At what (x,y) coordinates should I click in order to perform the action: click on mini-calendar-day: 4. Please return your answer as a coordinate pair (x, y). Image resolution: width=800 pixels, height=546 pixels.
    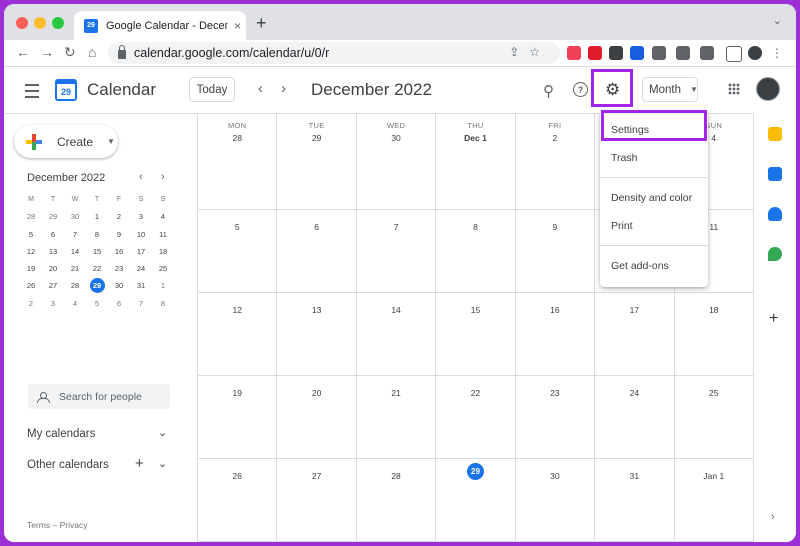
    Looking at the image, I should click on (75, 303).